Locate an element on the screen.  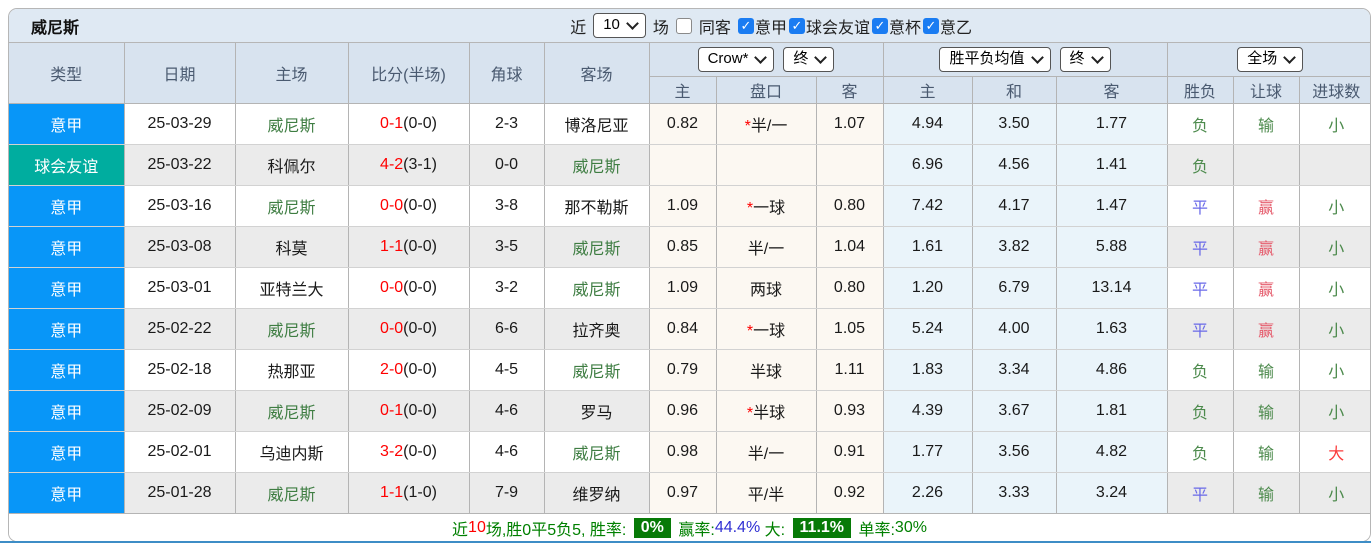
odds-home: 0.84 is located at coordinates (683, 329).